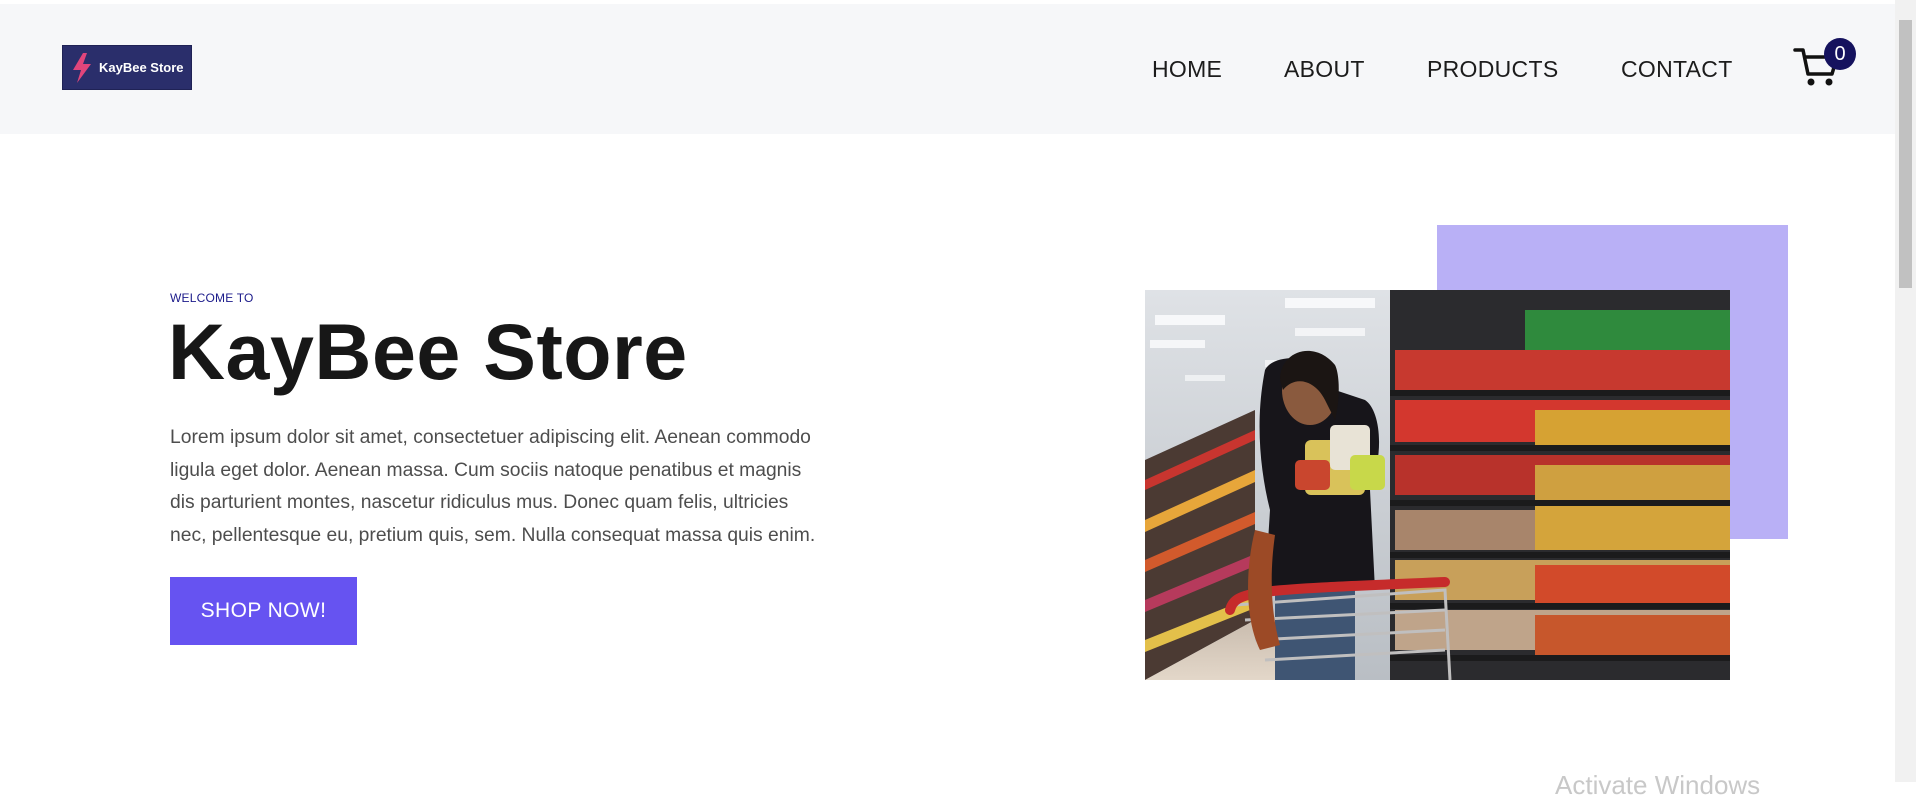  What do you see at coordinates (1658, 785) in the screenshot?
I see `activate-windows-watermark: Activate Windows` at bounding box center [1658, 785].